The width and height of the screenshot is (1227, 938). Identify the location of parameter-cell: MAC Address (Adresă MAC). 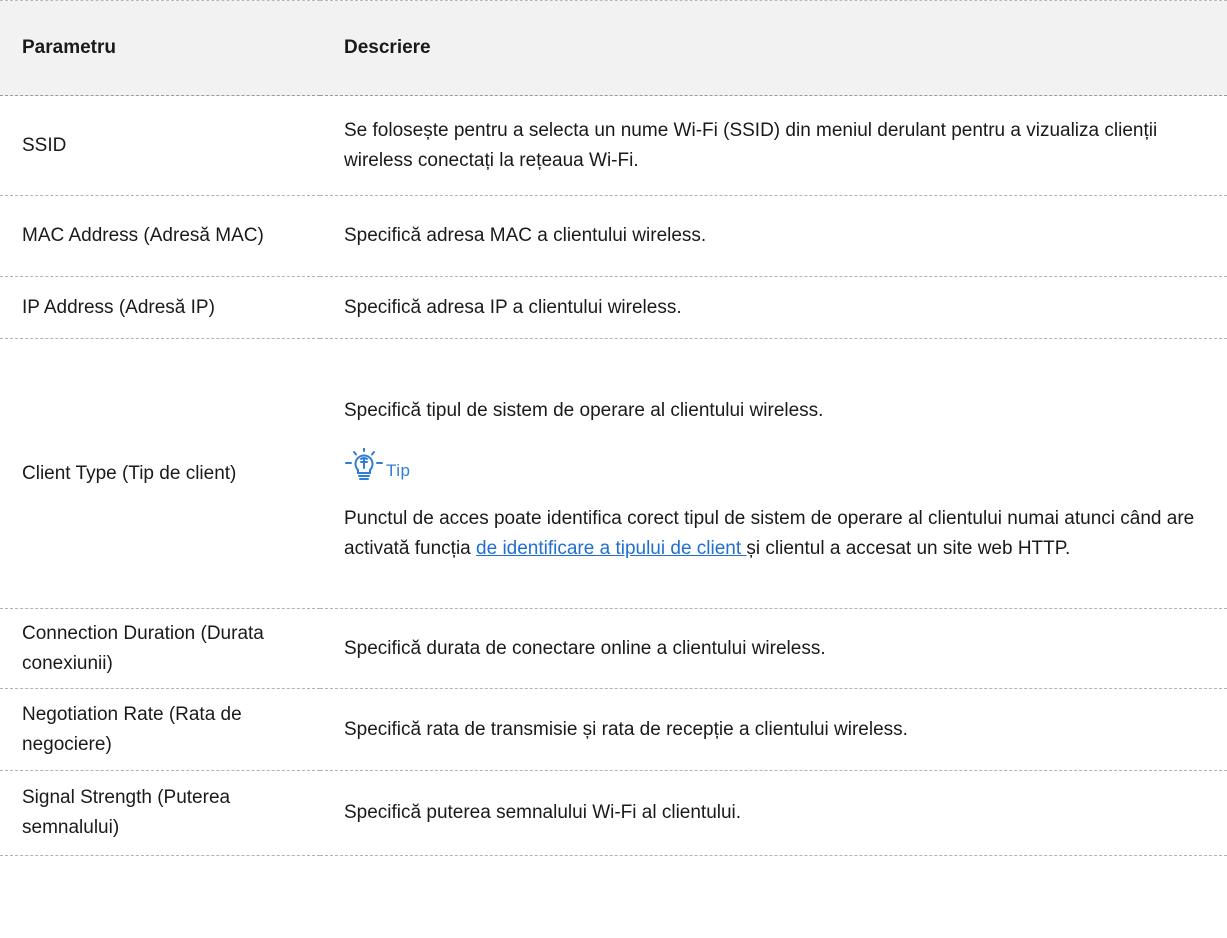
(143, 235).